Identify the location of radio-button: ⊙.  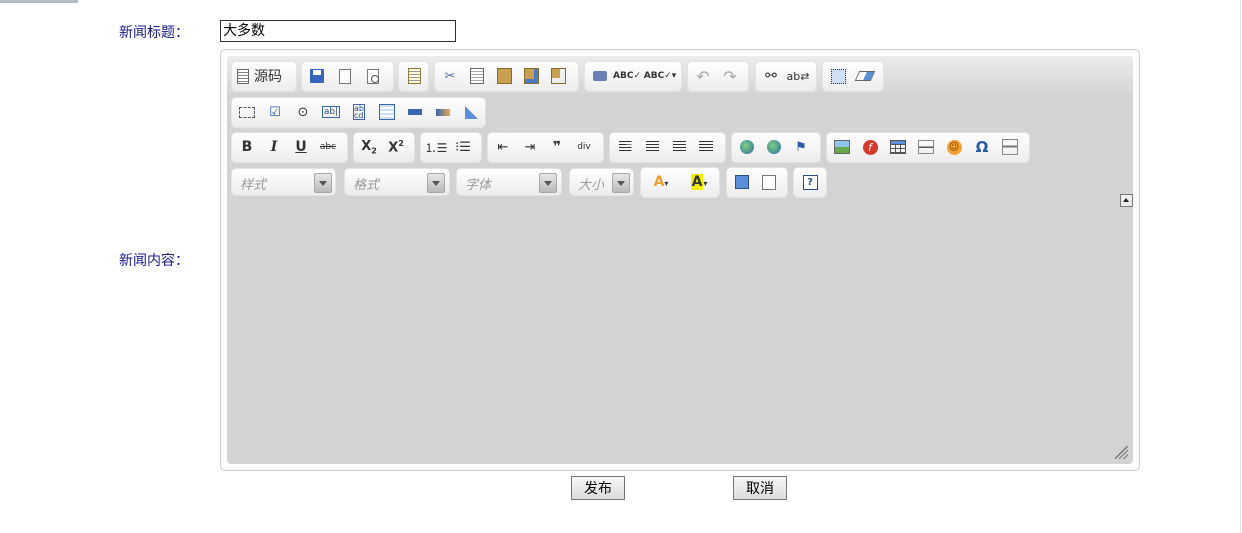
(303, 112).